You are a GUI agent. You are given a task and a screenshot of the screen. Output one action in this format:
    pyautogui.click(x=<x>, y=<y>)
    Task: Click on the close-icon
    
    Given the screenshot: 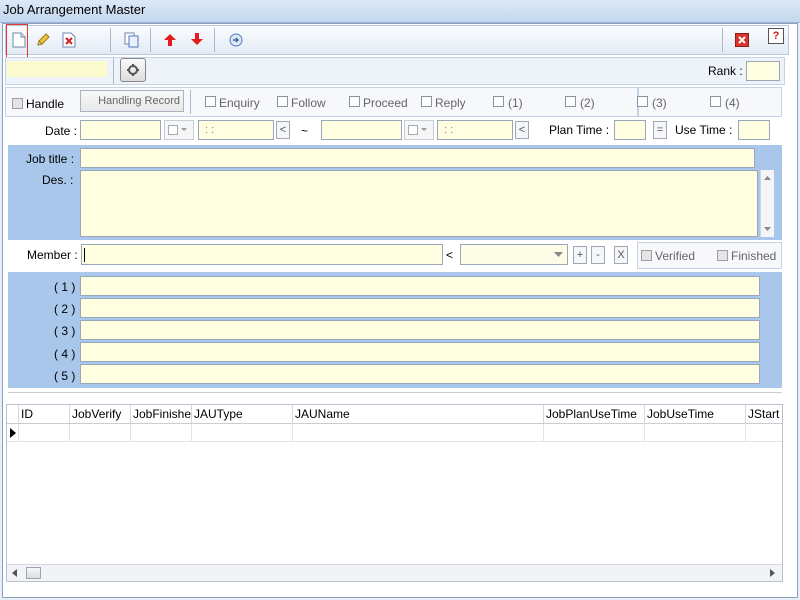 What is the action you would take?
    pyautogui.click(x=742, y=40)
    